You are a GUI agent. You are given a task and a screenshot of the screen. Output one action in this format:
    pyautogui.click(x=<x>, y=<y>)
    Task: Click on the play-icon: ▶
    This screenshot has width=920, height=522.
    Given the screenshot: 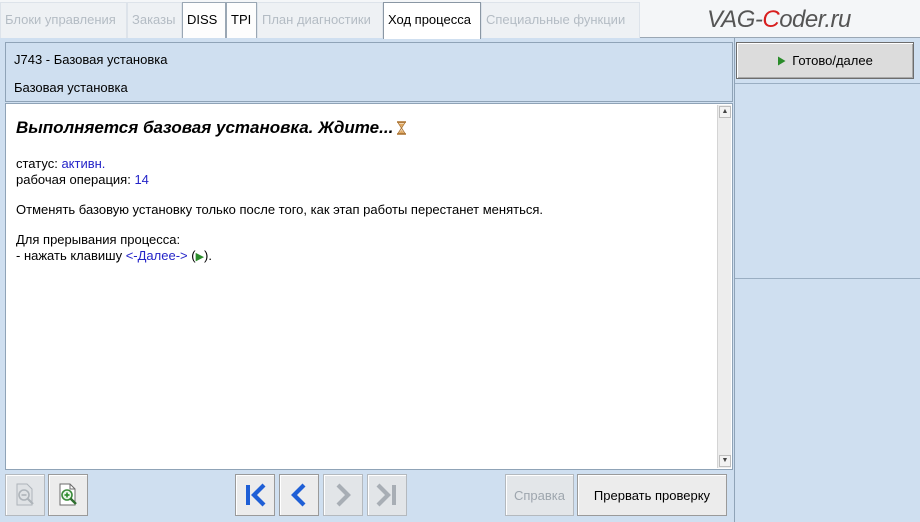 What is the action you would take?
    pyautogui.click(x=200, y=257)
    